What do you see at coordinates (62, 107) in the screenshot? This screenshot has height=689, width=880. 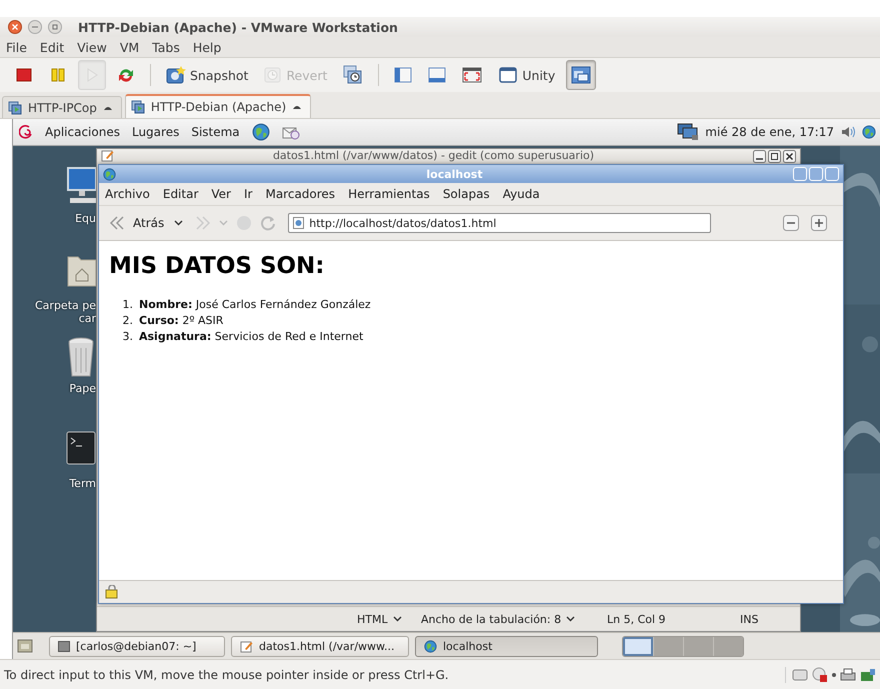 I see `vm-tab: HTTP-IPCop` at bounding box center [62, 107].